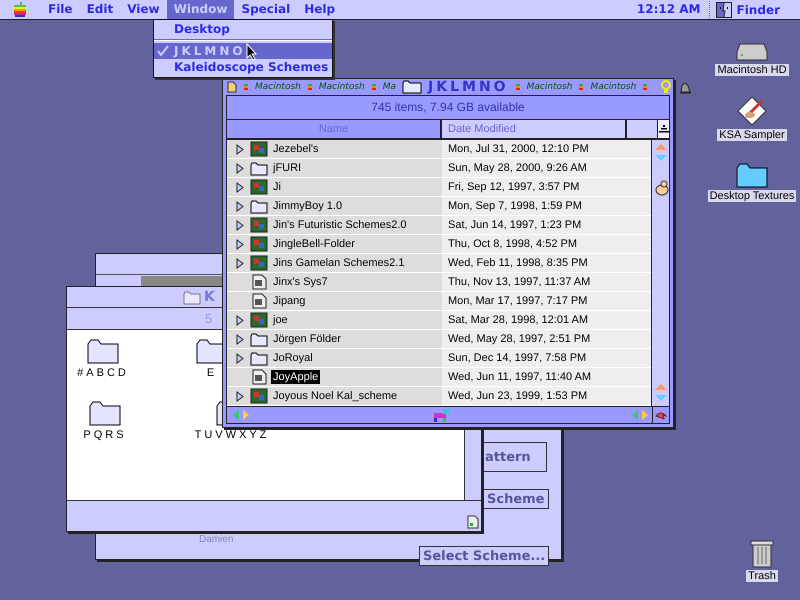 The width and height of the screenshot is (800, 600). I want to click on icon-label: PQRS, so click(105, 435).